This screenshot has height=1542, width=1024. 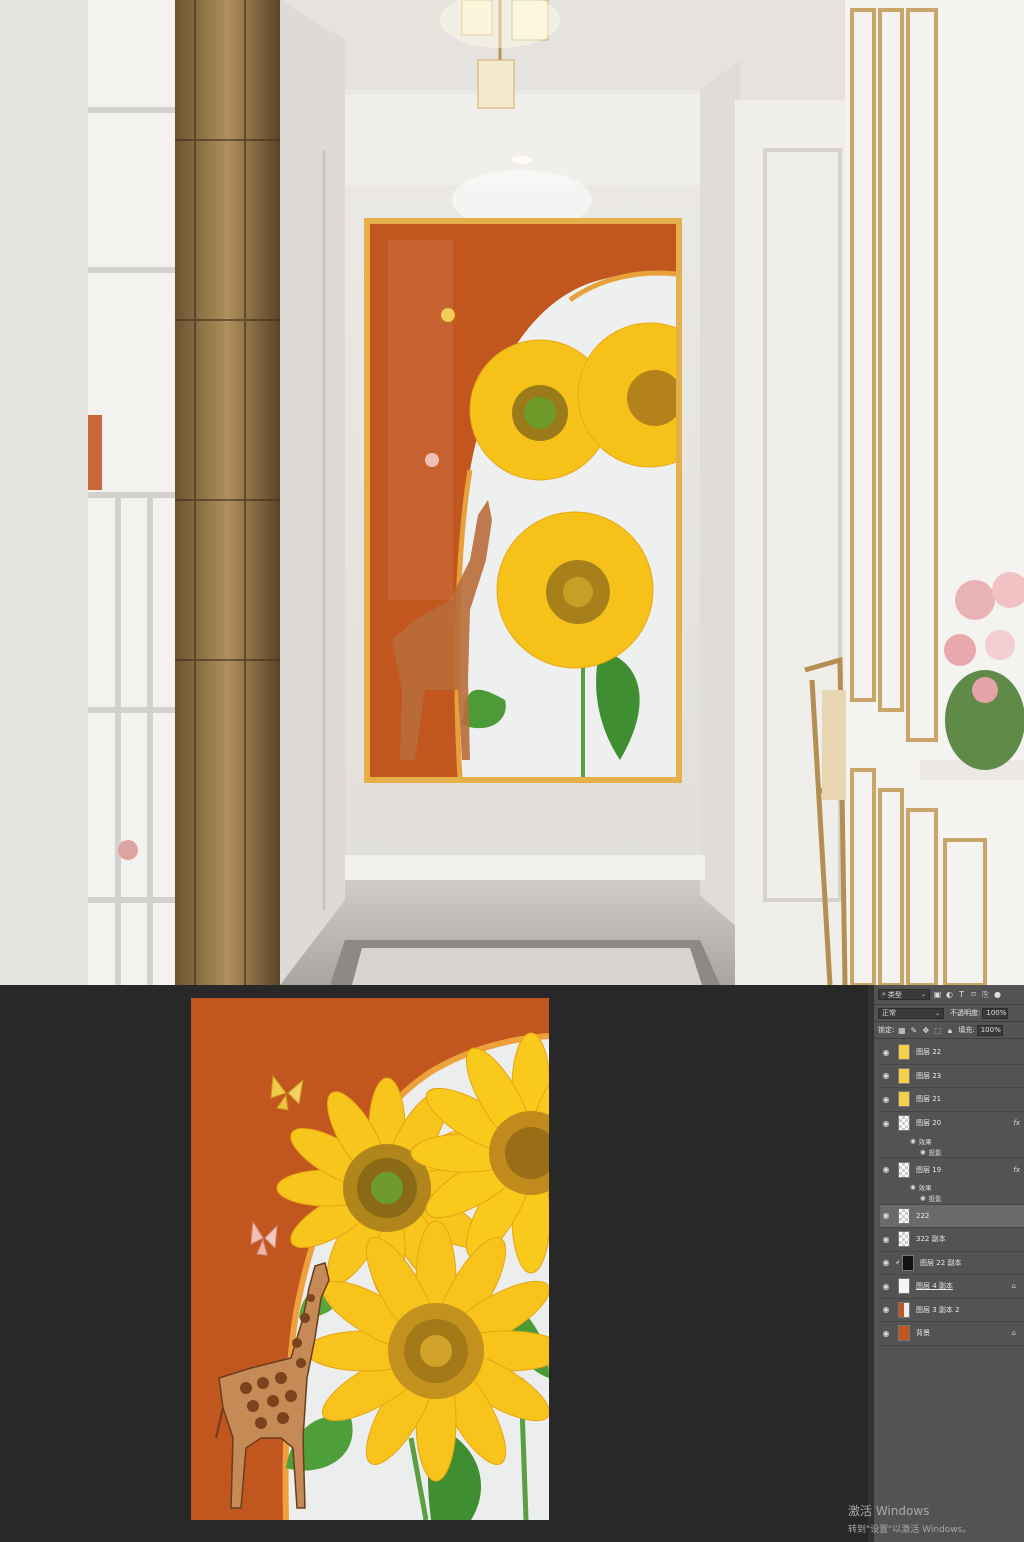 I want to click on layer-name: 图层 23, so click(x=929, y=1075).